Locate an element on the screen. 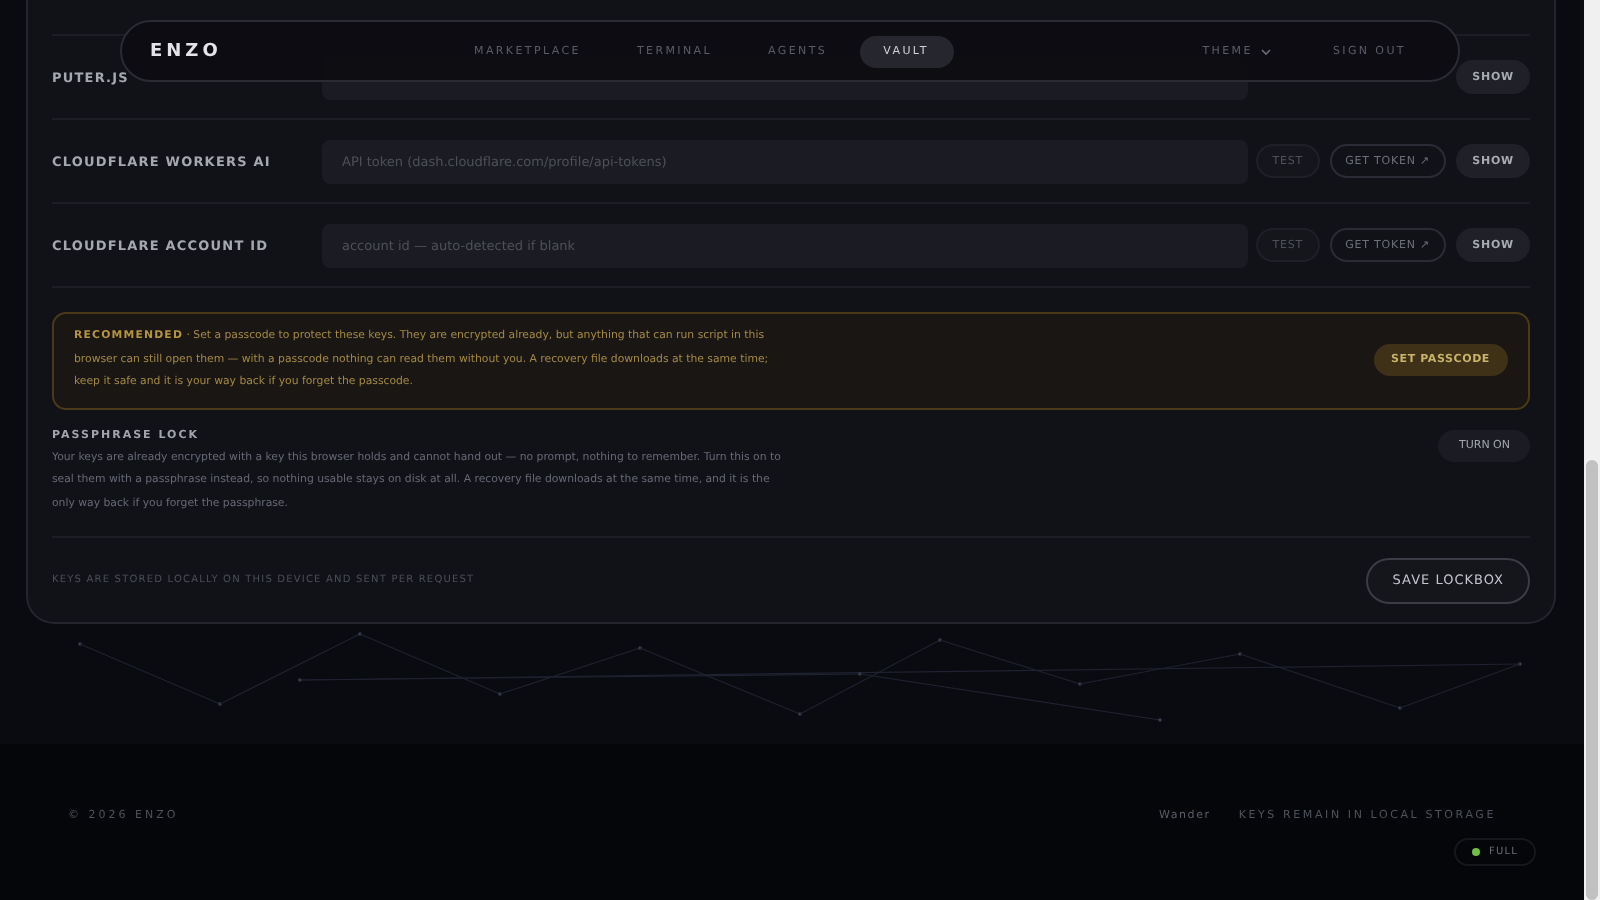  caret-icon is located at coordinates (1266, 51).